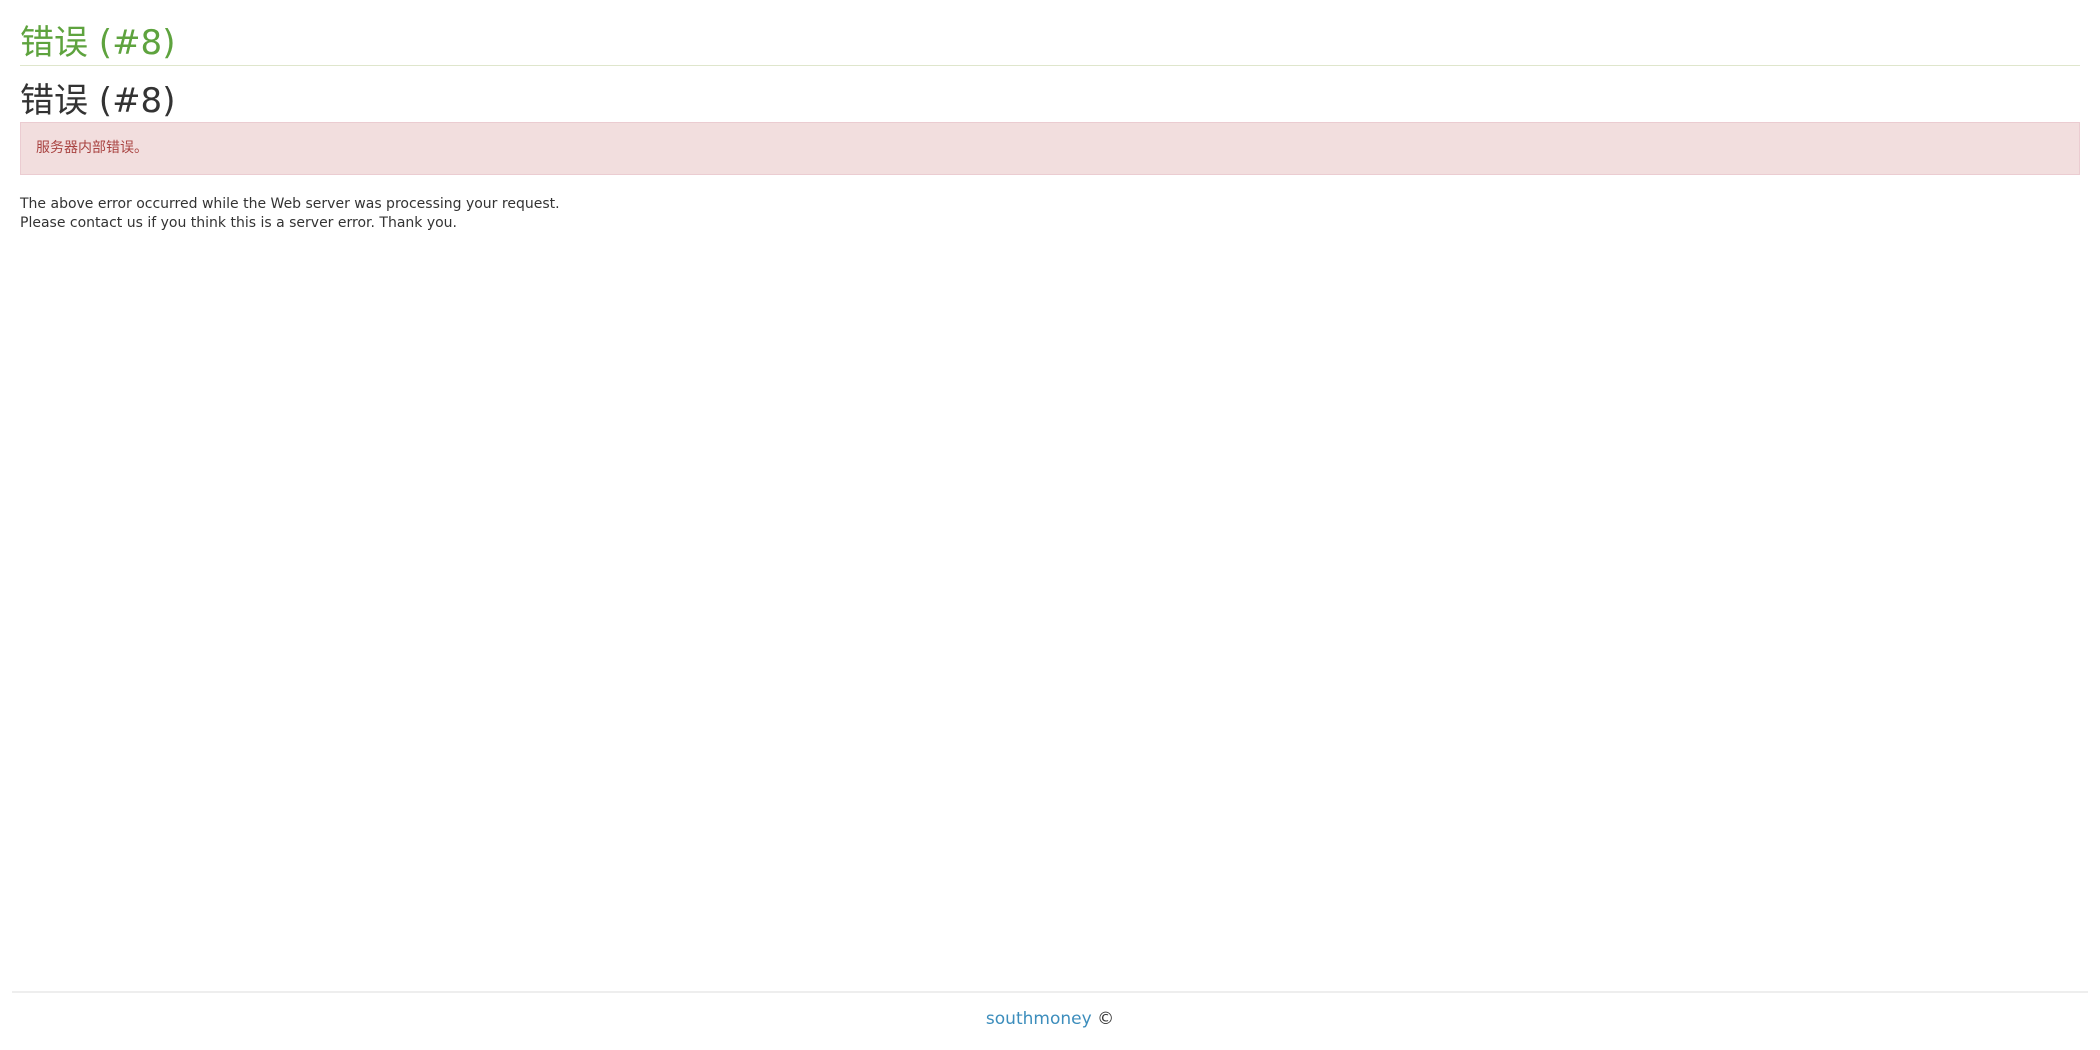 This screenshot has height=1050, width=2100. I want to click on footer: southmoney ©, so click(1050, 1010).